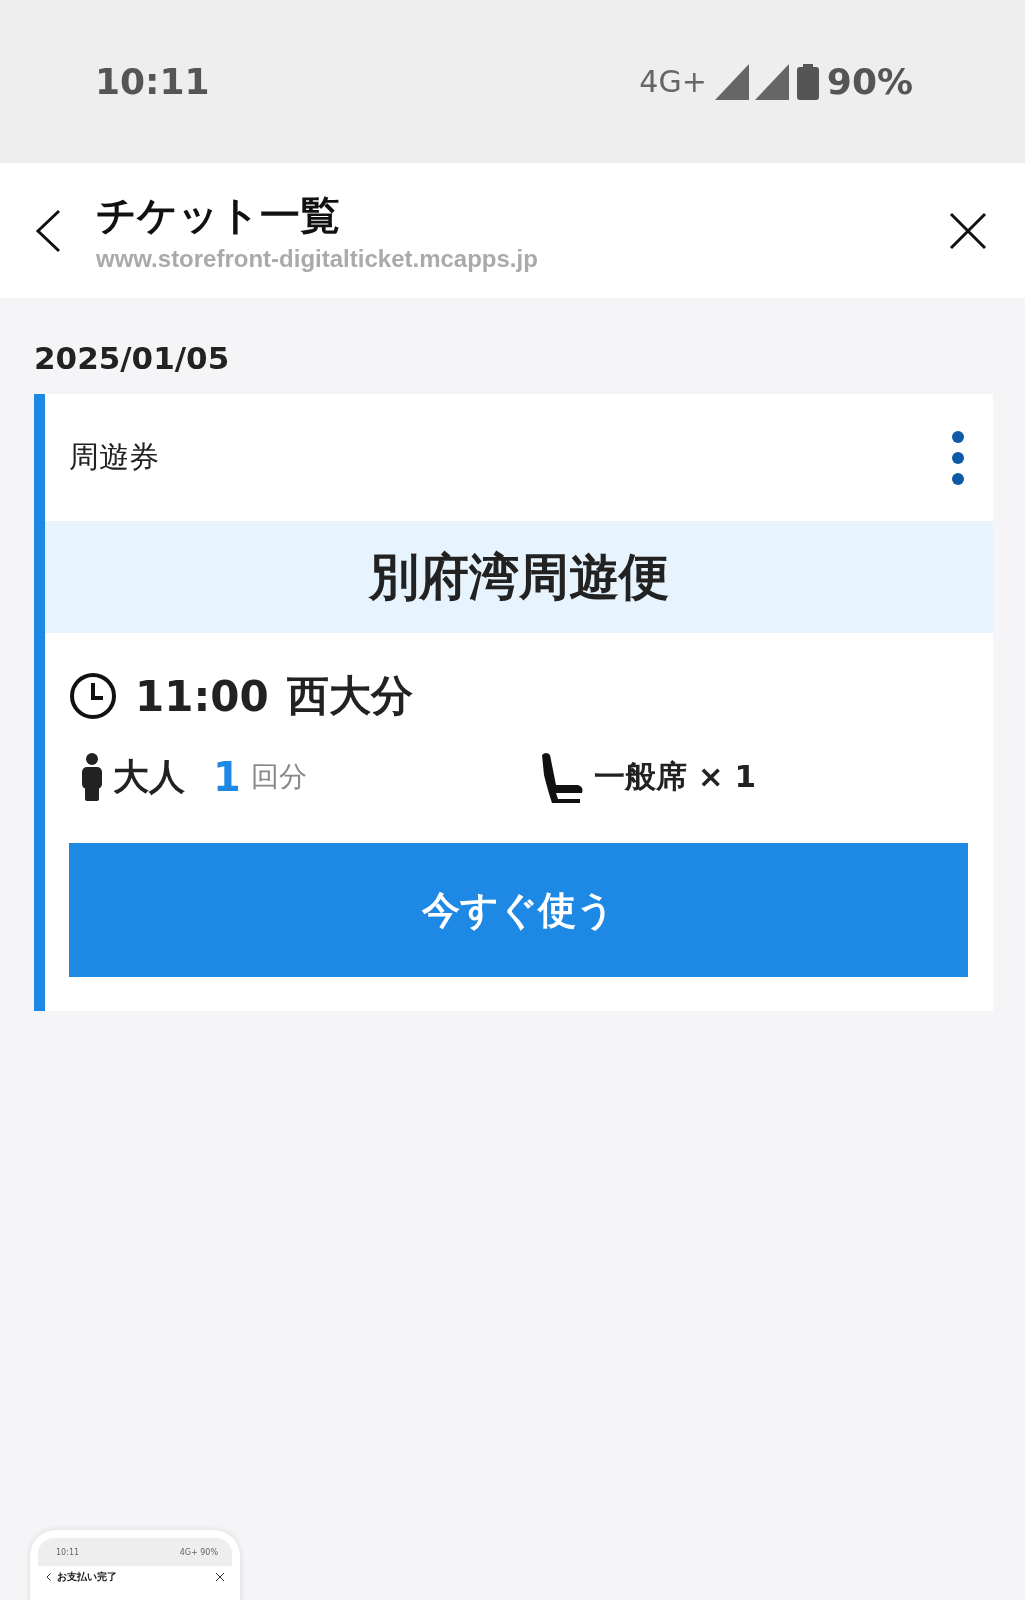 Image resolution: width=1025 pixels, height=1600 pixels. I want to click on route-name: 別府湾周遊便, so click(519, 577).